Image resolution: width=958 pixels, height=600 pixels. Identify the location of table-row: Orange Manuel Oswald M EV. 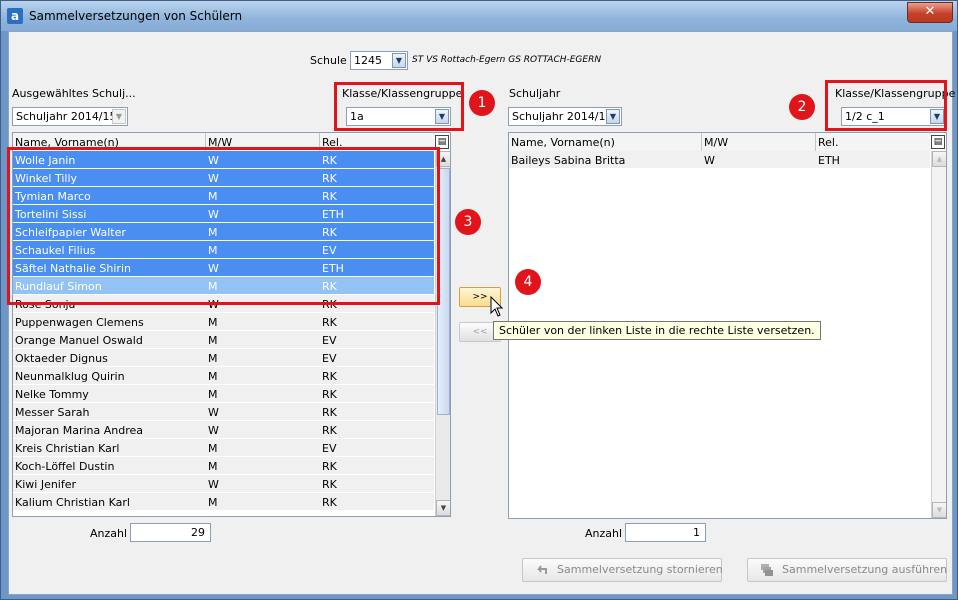
(223, 340).